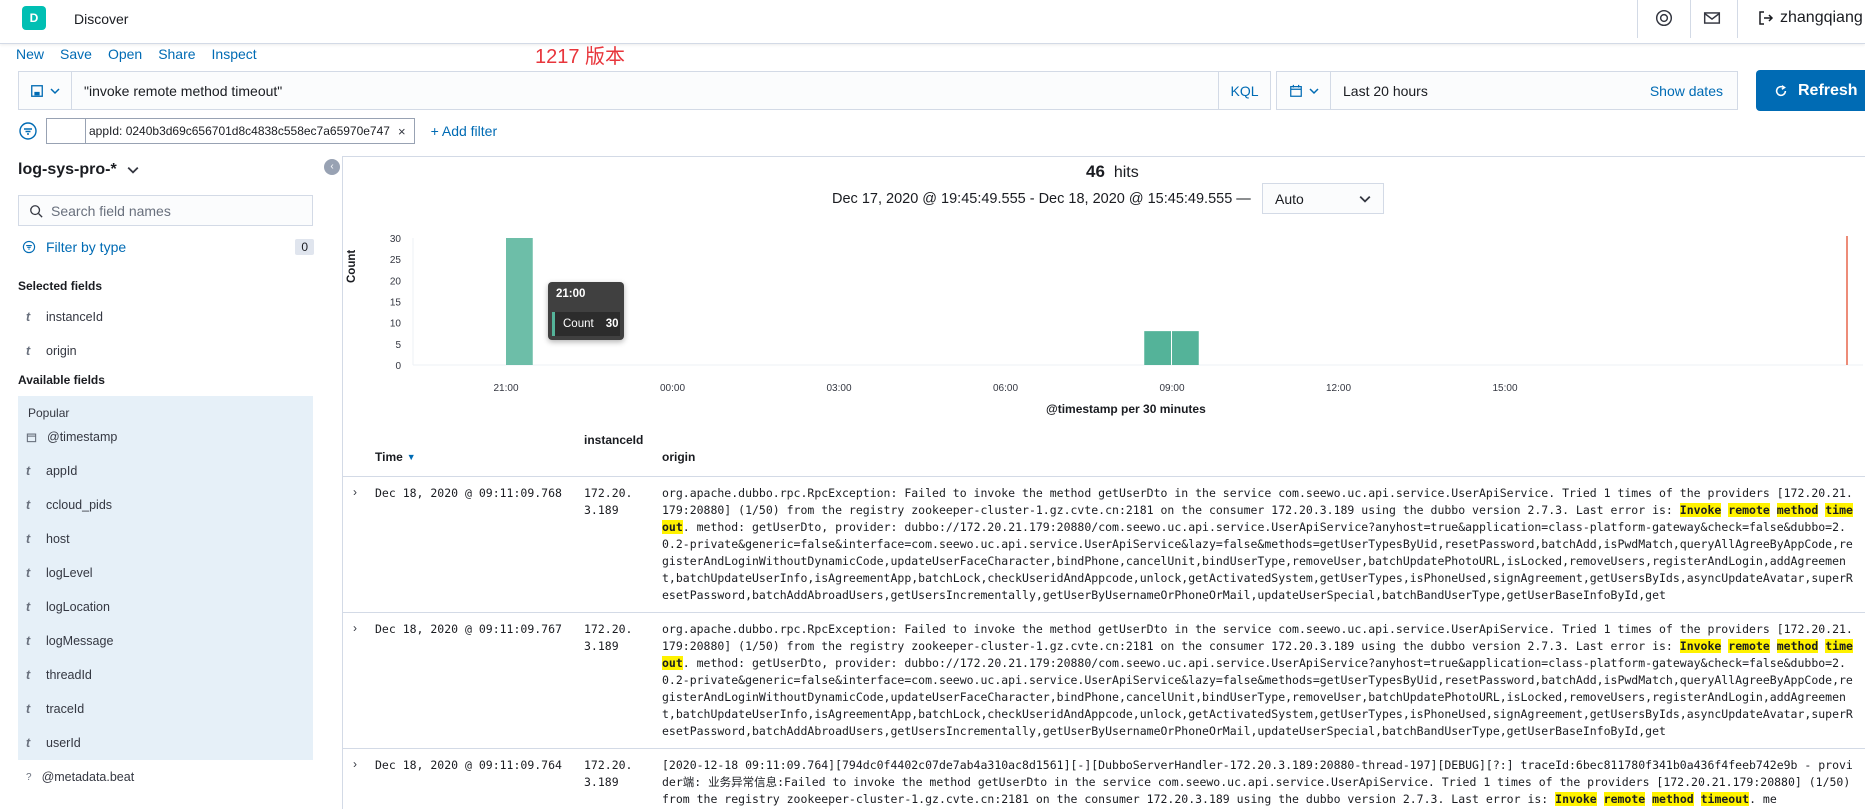 The height and width of the screenshot is (809, 1865). I want to click on hits-count: 46 hits, so click(1112, 172).